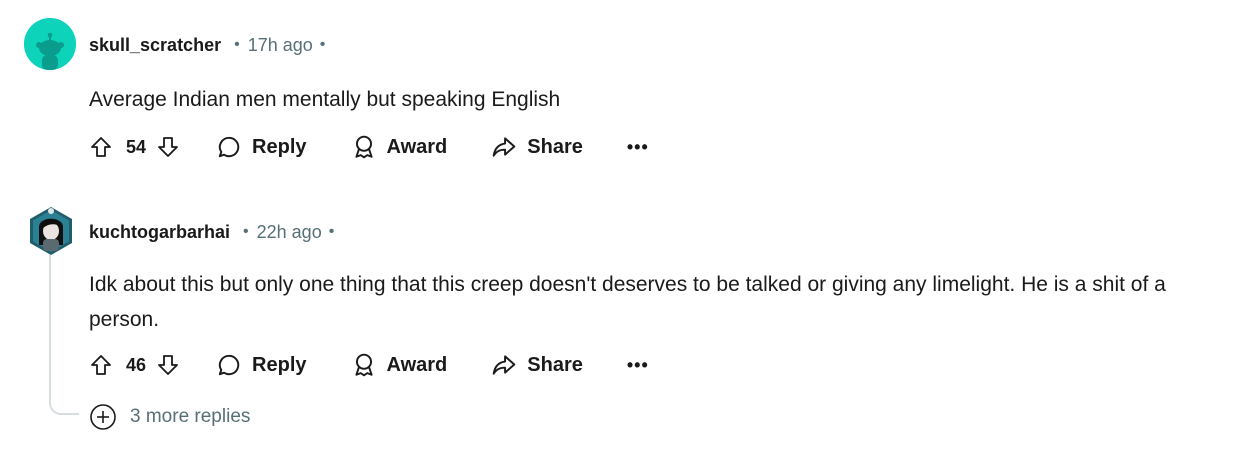 This screenshot has width=1252, height=466. What do you see at coordinates (136, 146) in the screenshot?
I see `vote-count: 54` at bounding box center [136, 146].